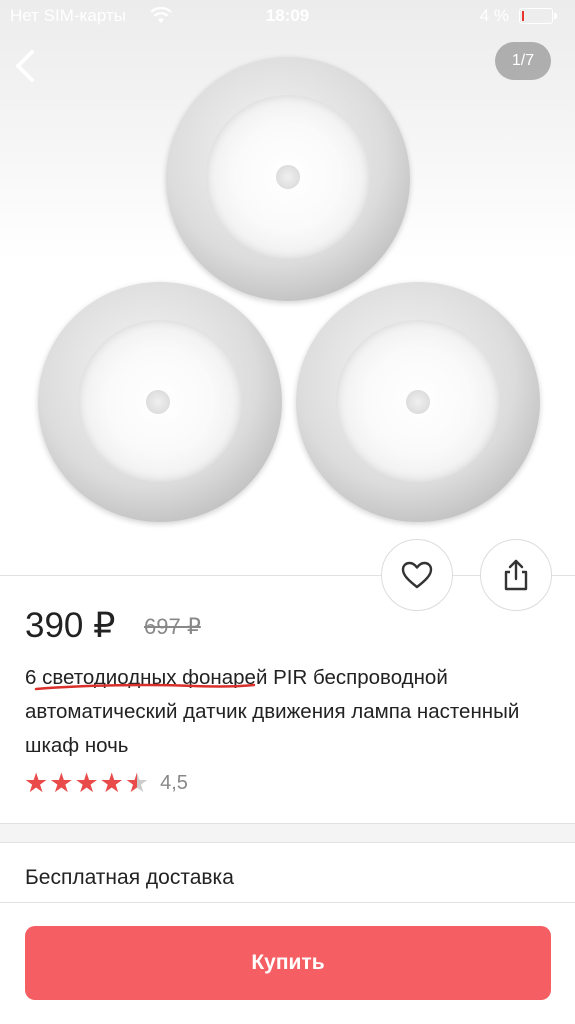  Describe the element at coordinates (287, 902) in the screenshot. I see `divider` at that location.